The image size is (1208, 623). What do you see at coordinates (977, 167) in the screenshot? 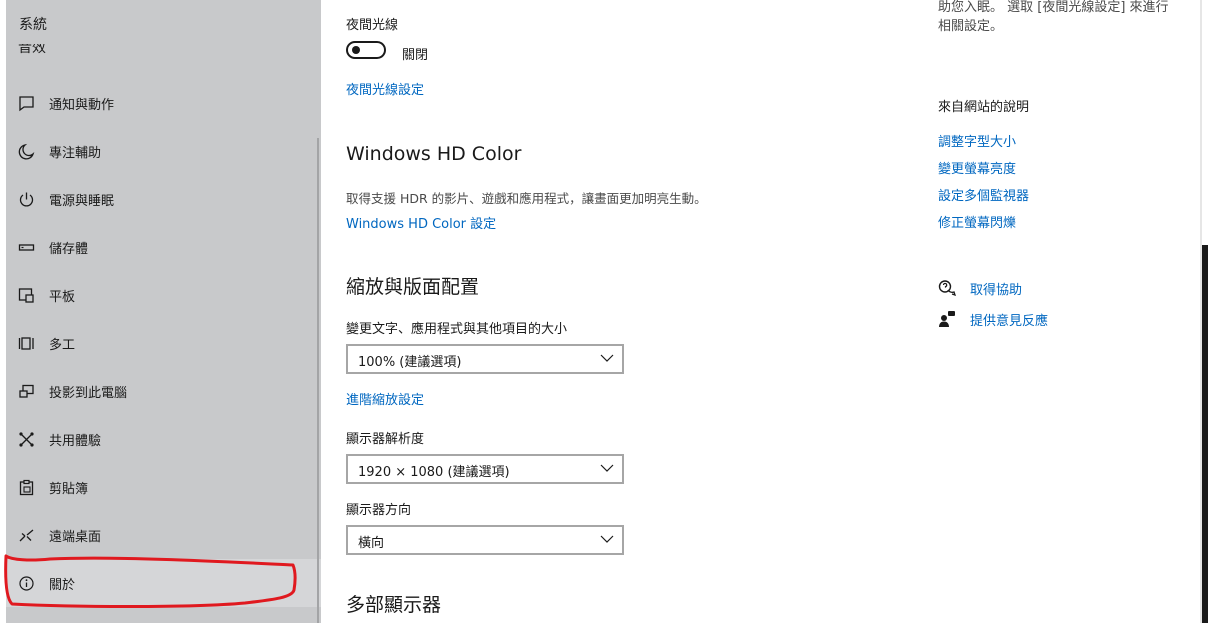
I see `help-link-brightness: 變更螢幕亮度` at bounding box center [977, 167].